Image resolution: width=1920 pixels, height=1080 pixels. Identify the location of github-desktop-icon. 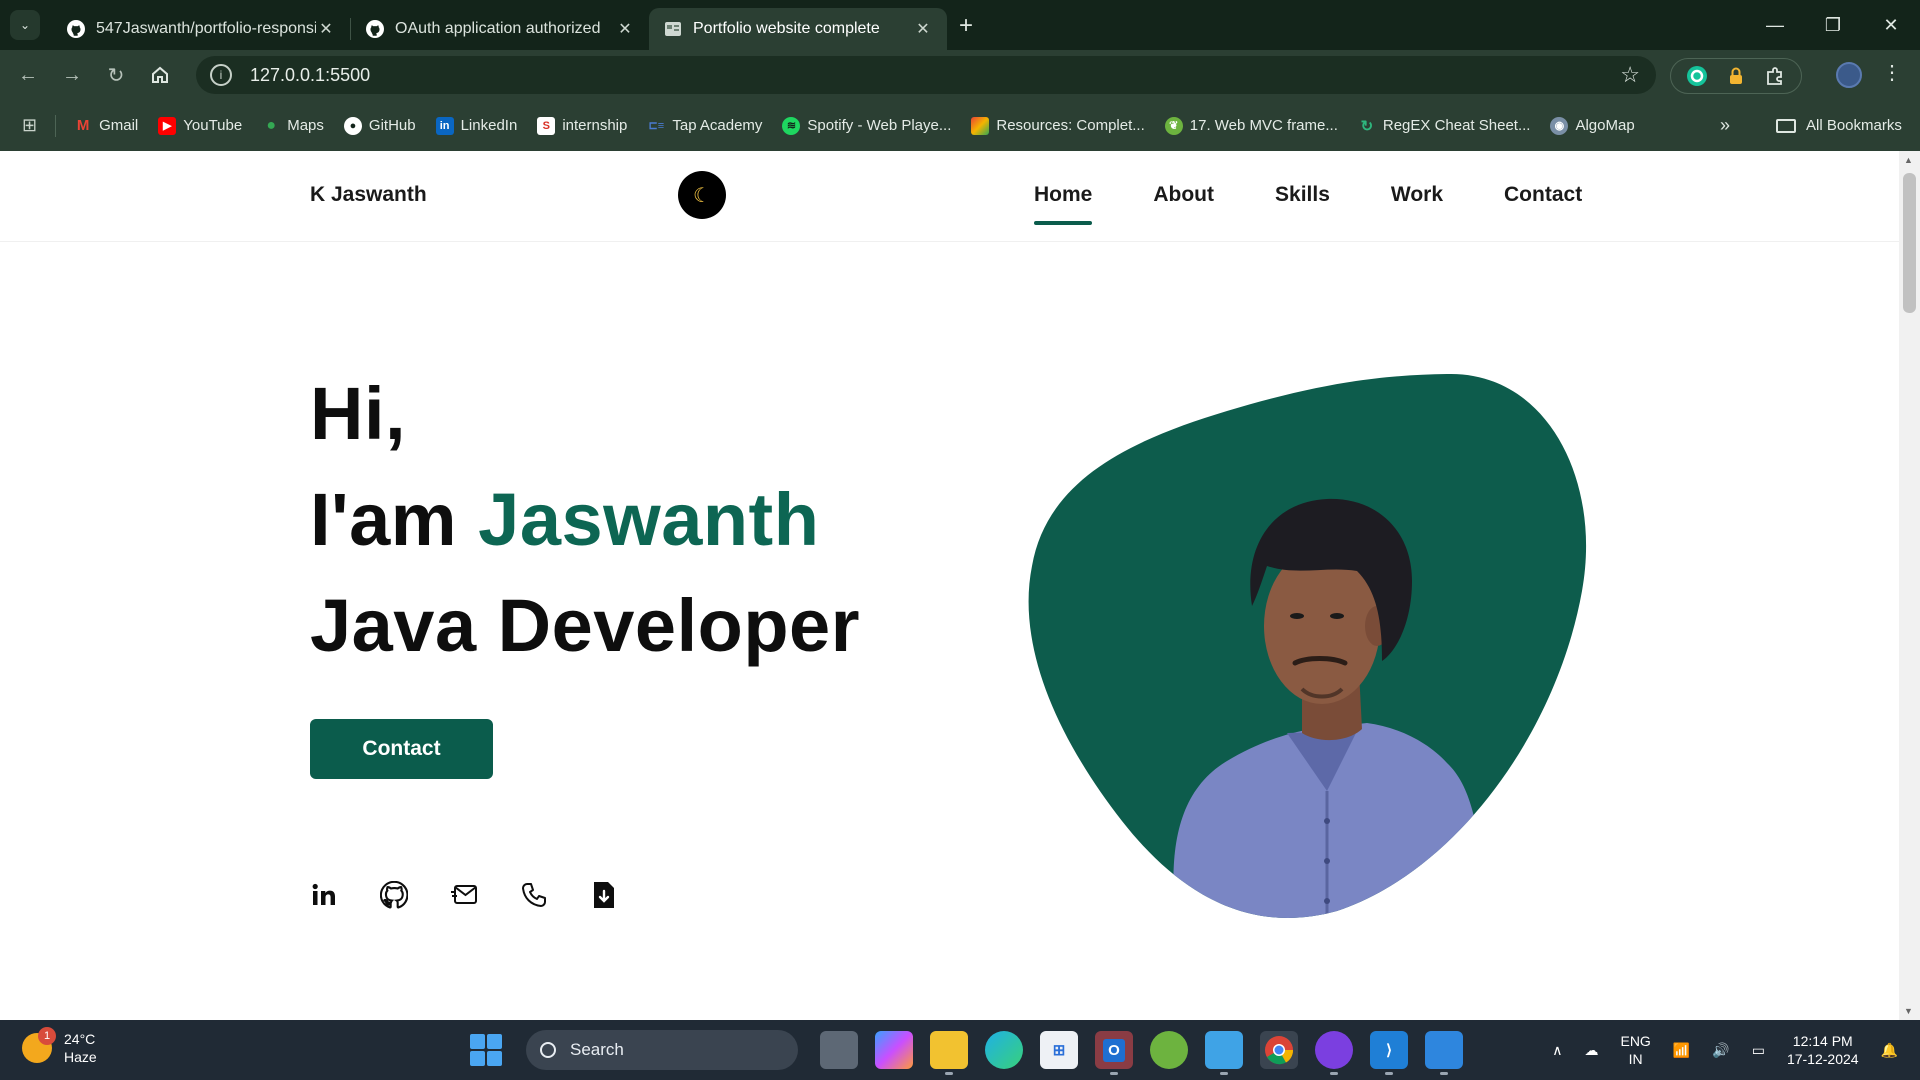
(1334, 1053).